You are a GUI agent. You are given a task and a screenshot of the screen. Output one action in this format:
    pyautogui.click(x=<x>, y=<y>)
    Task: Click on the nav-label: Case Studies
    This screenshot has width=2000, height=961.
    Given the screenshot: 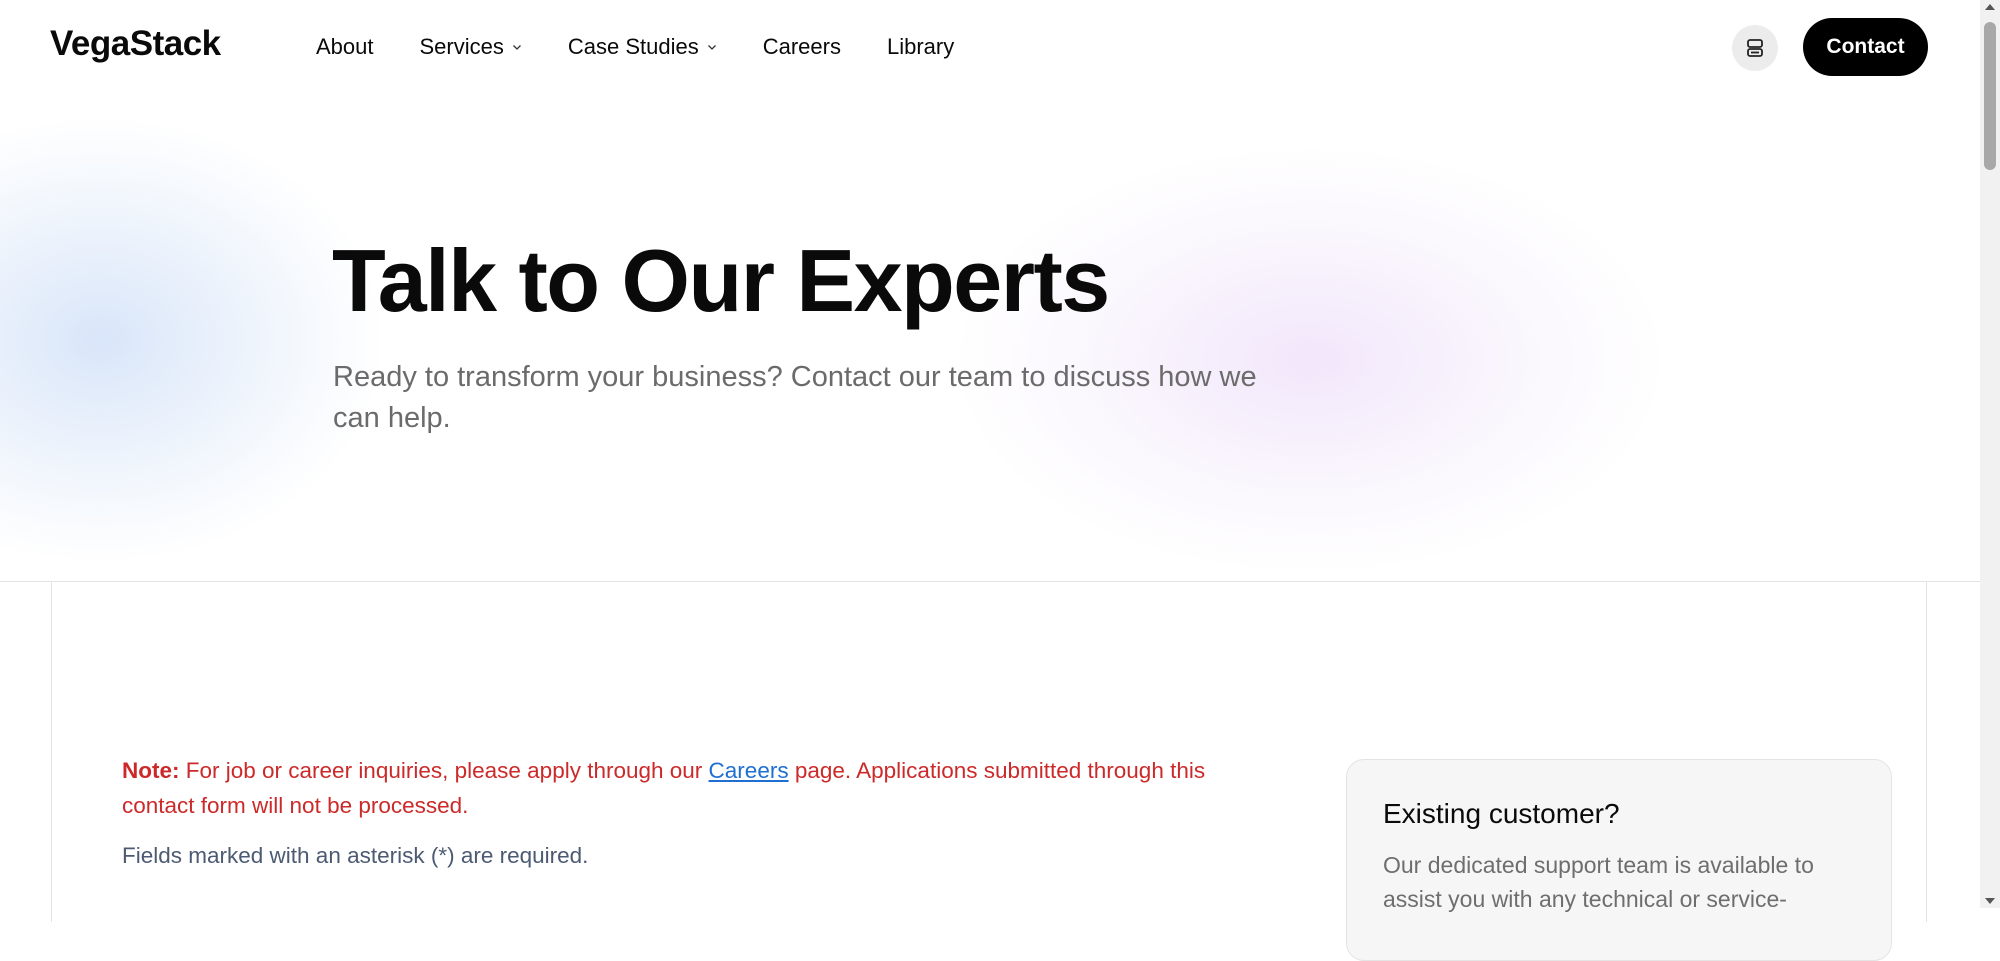 What is the action you would take?
    pyautogui.click(x=633, y=46)
    